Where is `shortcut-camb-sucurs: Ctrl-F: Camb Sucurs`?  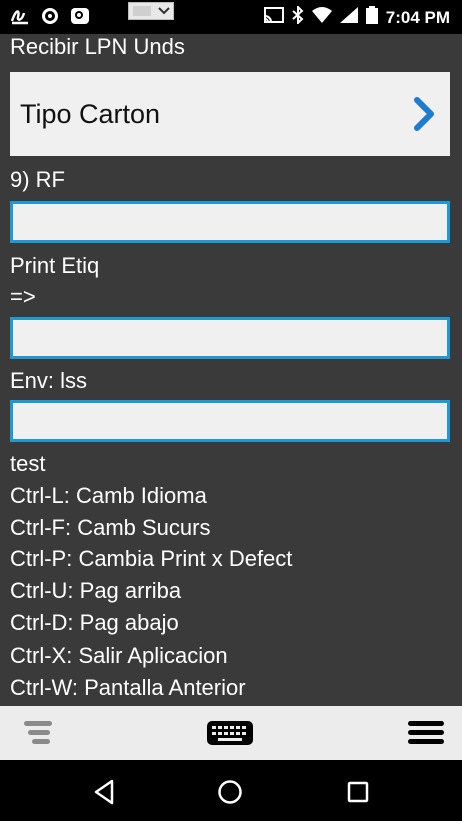
shortcut-camb-sucurs: Ctrl-F: Camb Sucurs is located at coordinates (110, 527).